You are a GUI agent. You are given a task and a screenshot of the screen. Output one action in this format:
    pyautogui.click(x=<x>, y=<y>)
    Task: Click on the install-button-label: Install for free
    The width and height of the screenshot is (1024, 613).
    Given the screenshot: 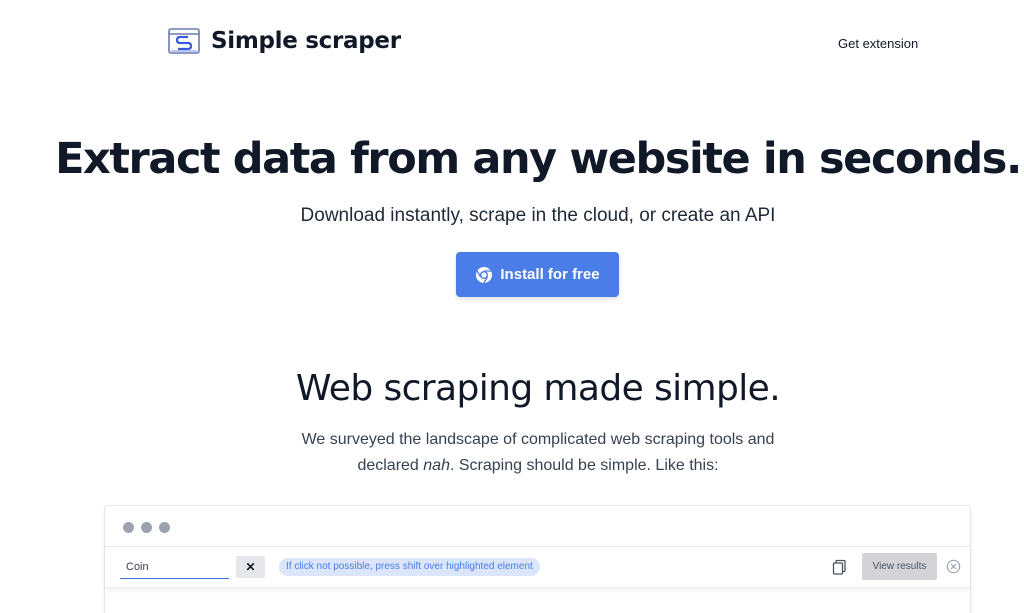 What is the action you would take?
    pyautogui.click(x=550, y=274)
    